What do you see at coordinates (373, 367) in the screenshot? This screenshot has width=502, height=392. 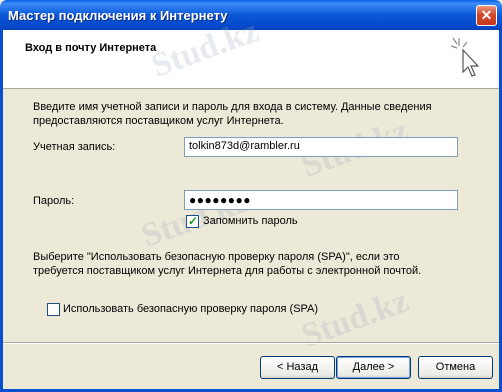 I see `next-button: Далее >` at bounding box center [373, 367].